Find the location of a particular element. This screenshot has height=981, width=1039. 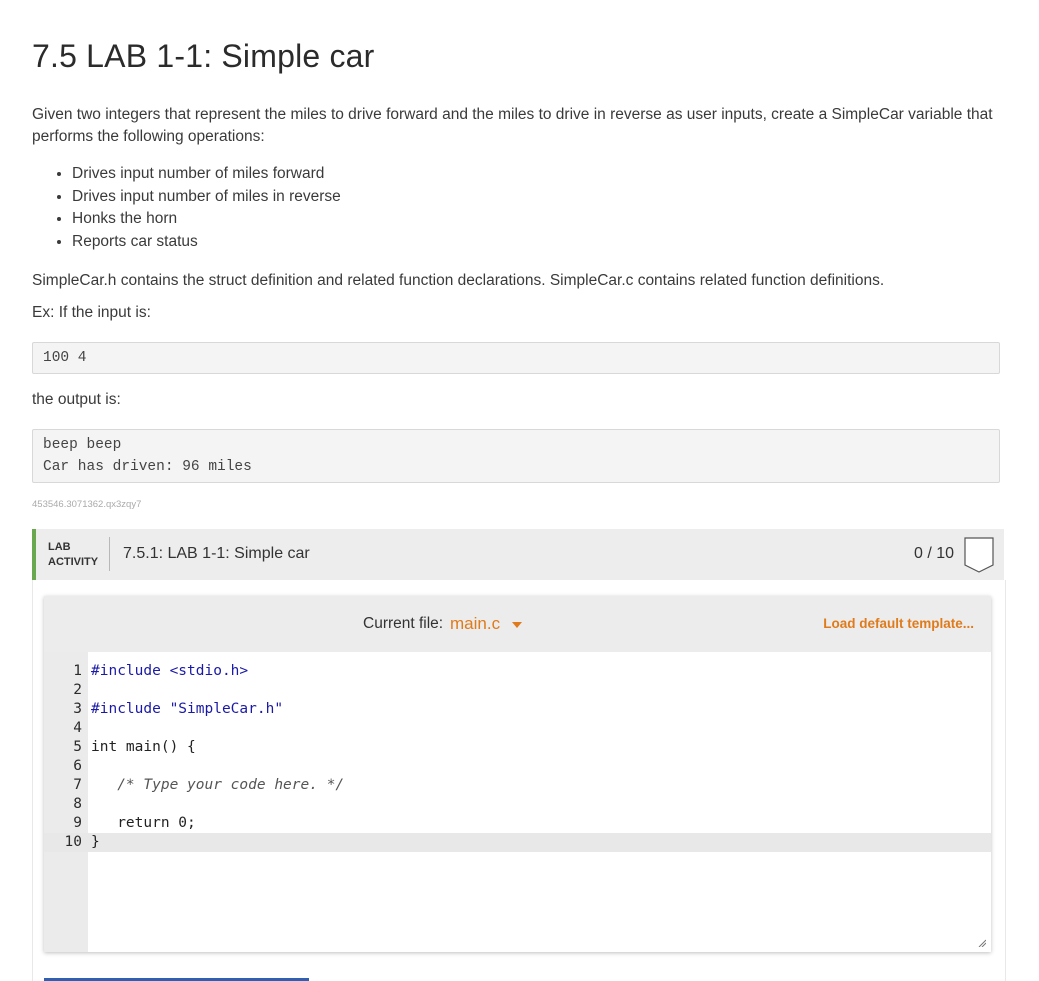

active-line-highlight is located at coordinates (517, 842).